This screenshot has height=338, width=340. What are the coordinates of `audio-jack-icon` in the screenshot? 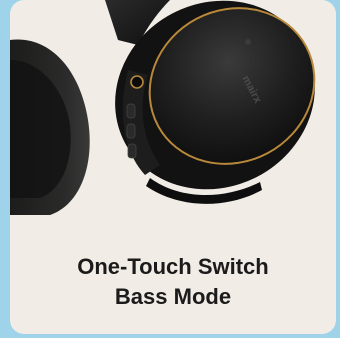 It's located at (137, 82).